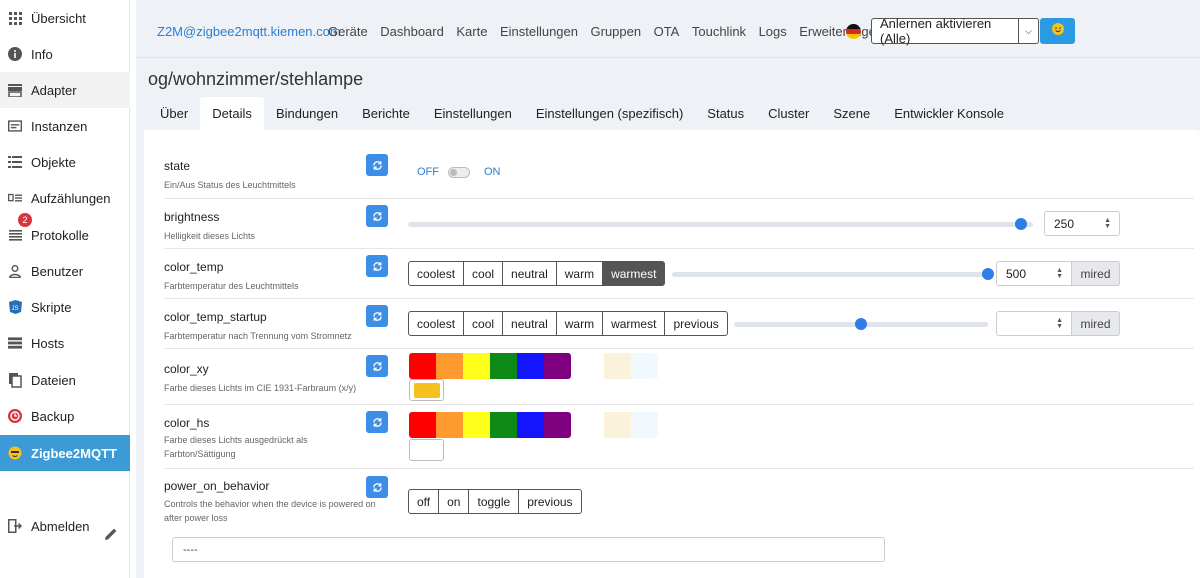 This screenshot has width=1200, height=578. Describe the element at coordinates (65, 343) in the screenshot. I see `sidebar-item-hosts: Hosts` at that location.